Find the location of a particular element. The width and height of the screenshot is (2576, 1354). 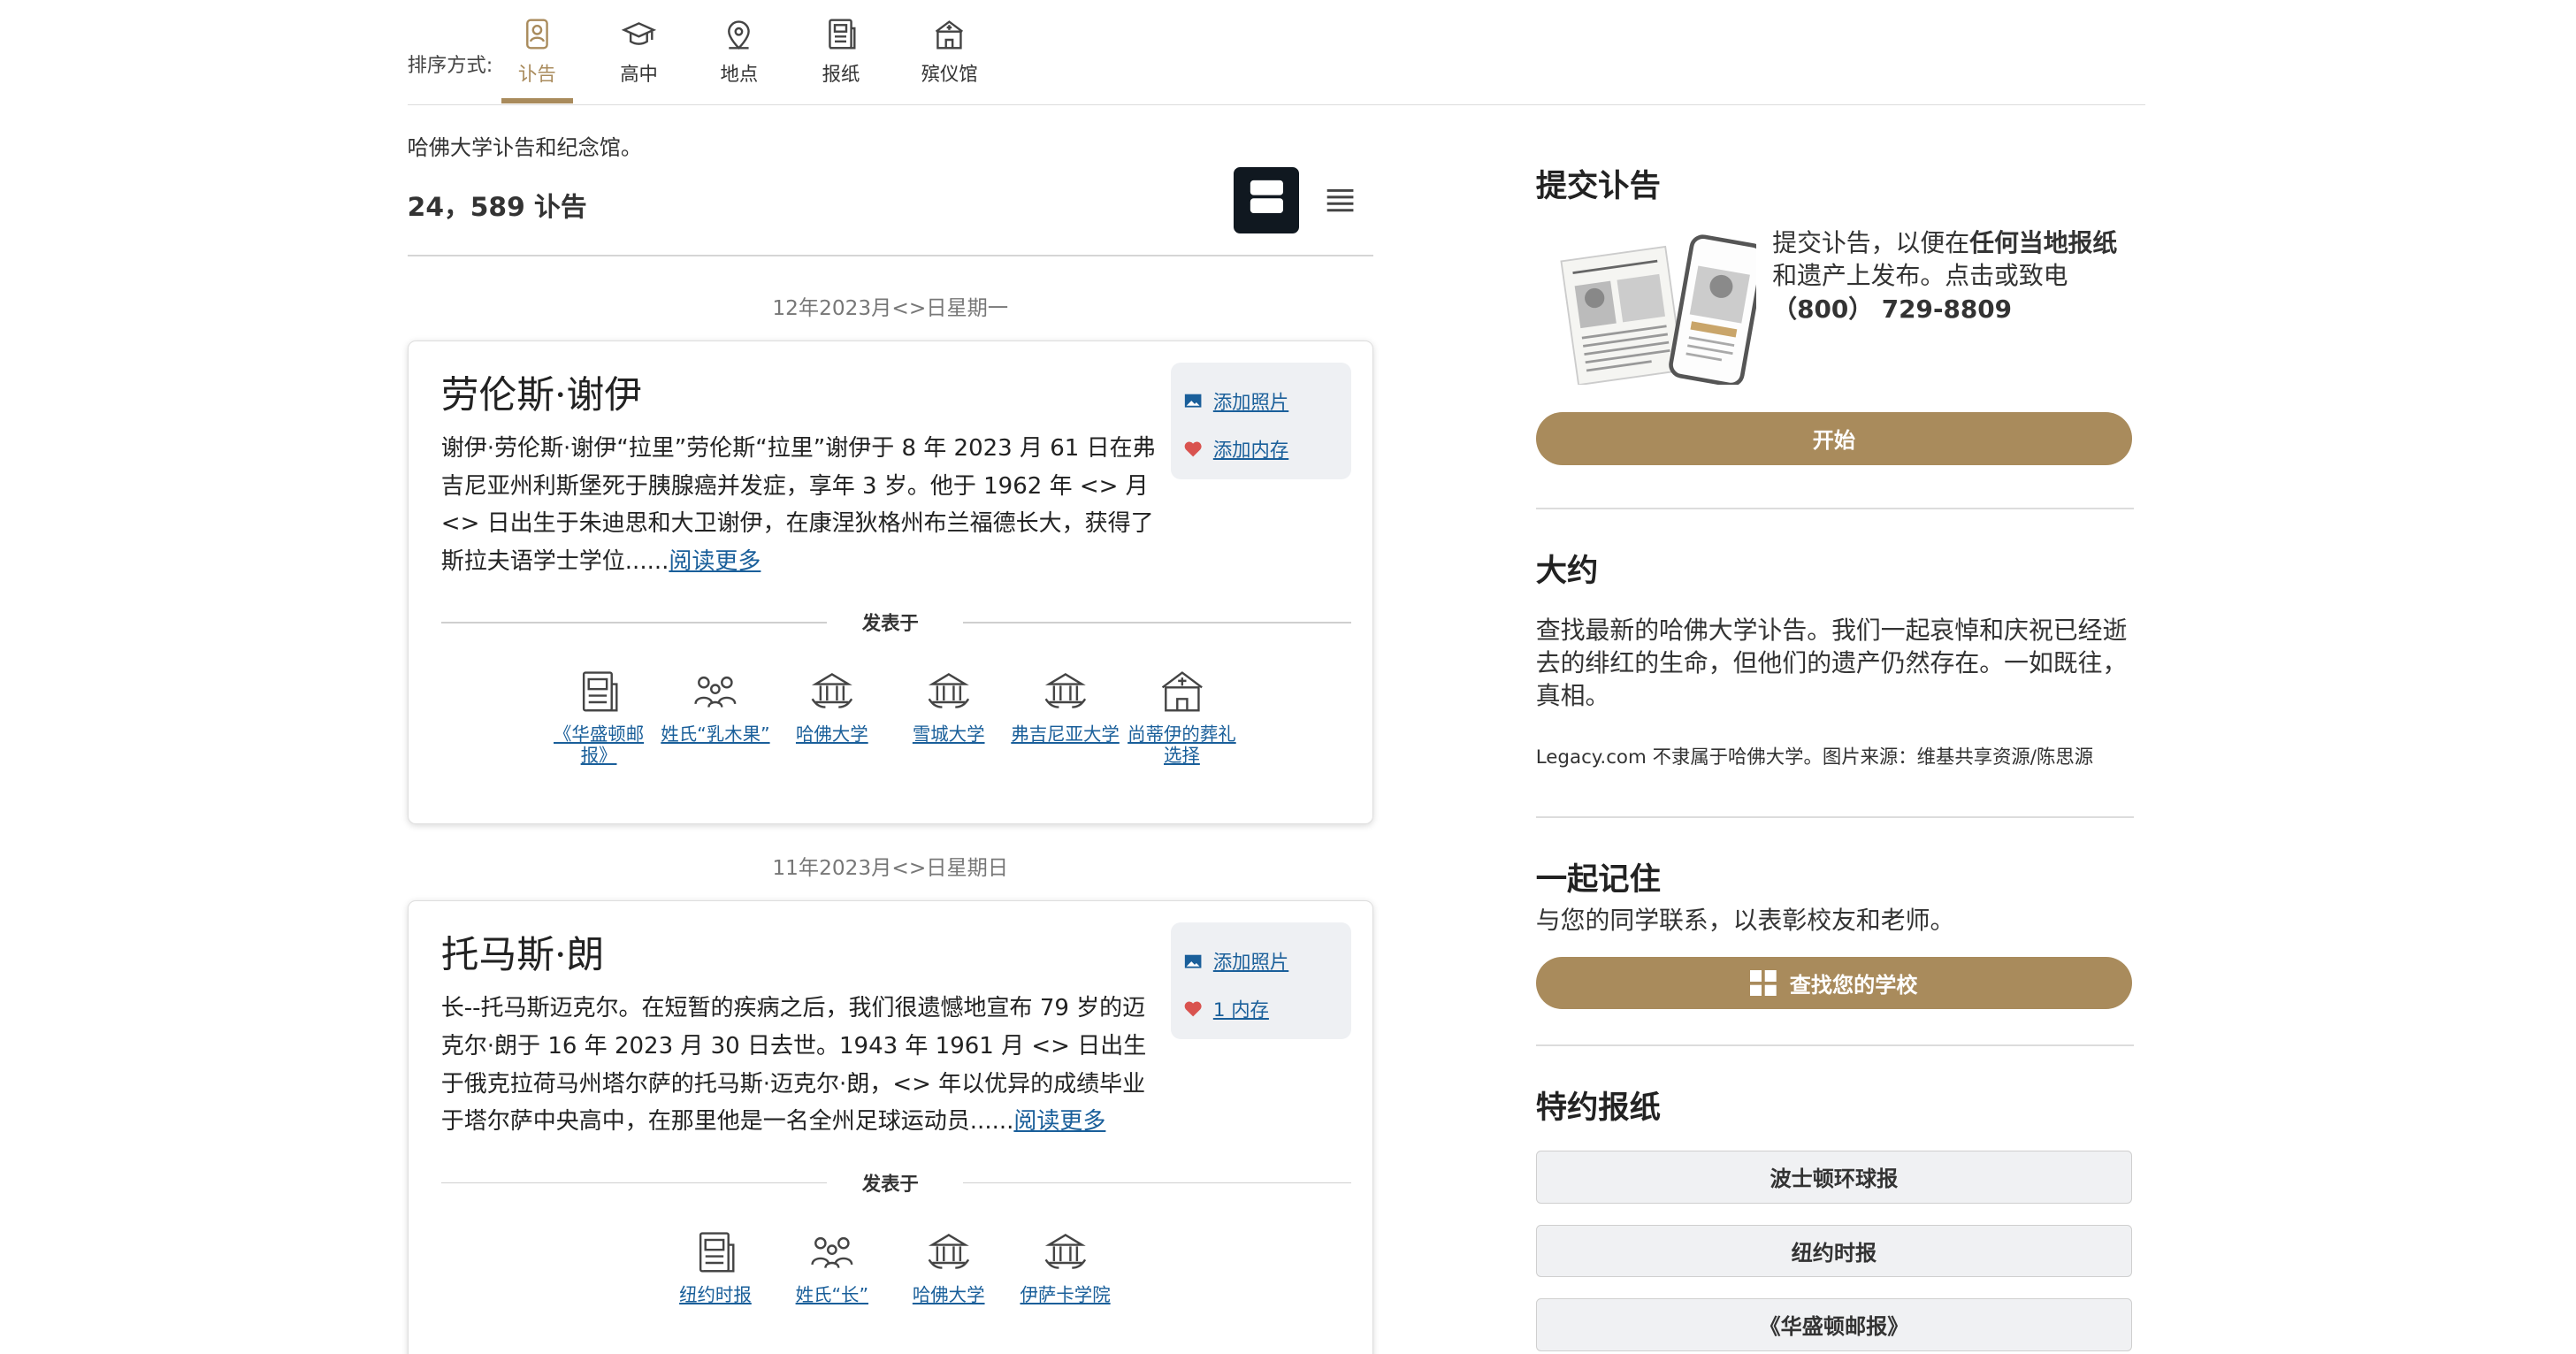

list-view-button is located at coordinates (1341, 200).